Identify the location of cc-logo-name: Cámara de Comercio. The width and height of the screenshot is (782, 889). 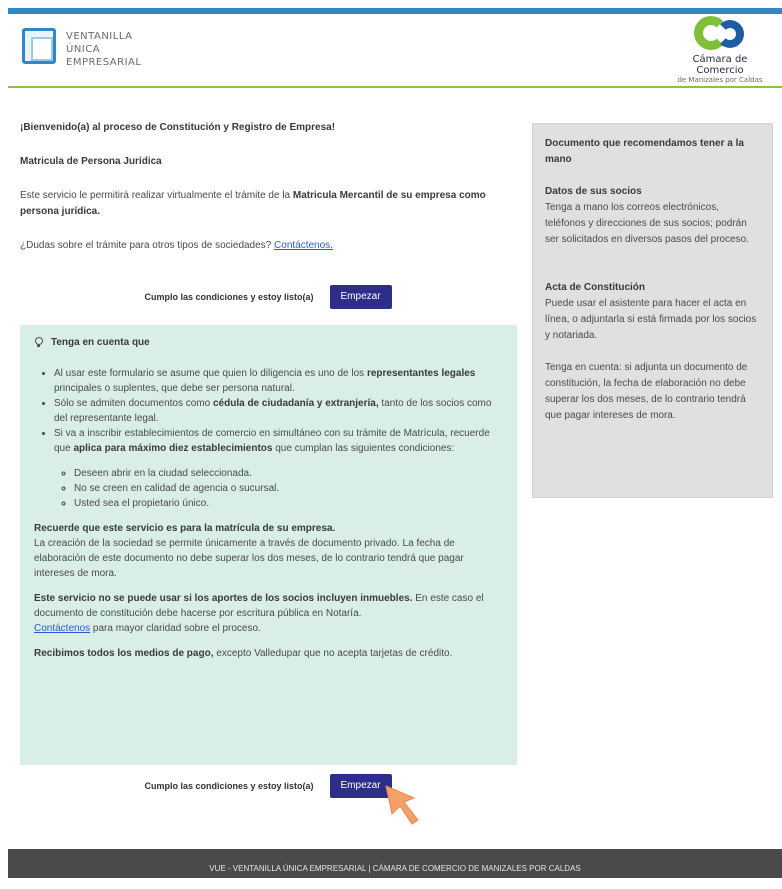
(720, 65).